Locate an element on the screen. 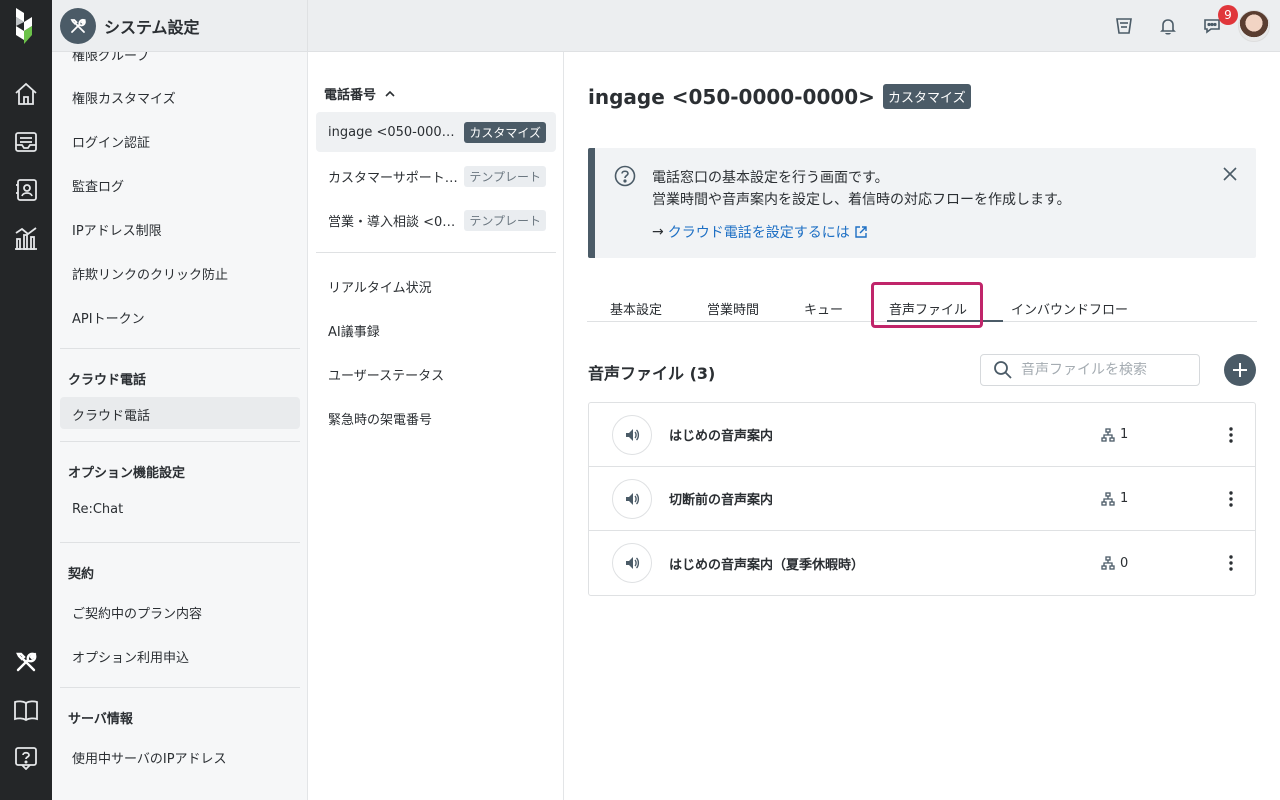  contacts-icon is located at coordinates (26, 190).